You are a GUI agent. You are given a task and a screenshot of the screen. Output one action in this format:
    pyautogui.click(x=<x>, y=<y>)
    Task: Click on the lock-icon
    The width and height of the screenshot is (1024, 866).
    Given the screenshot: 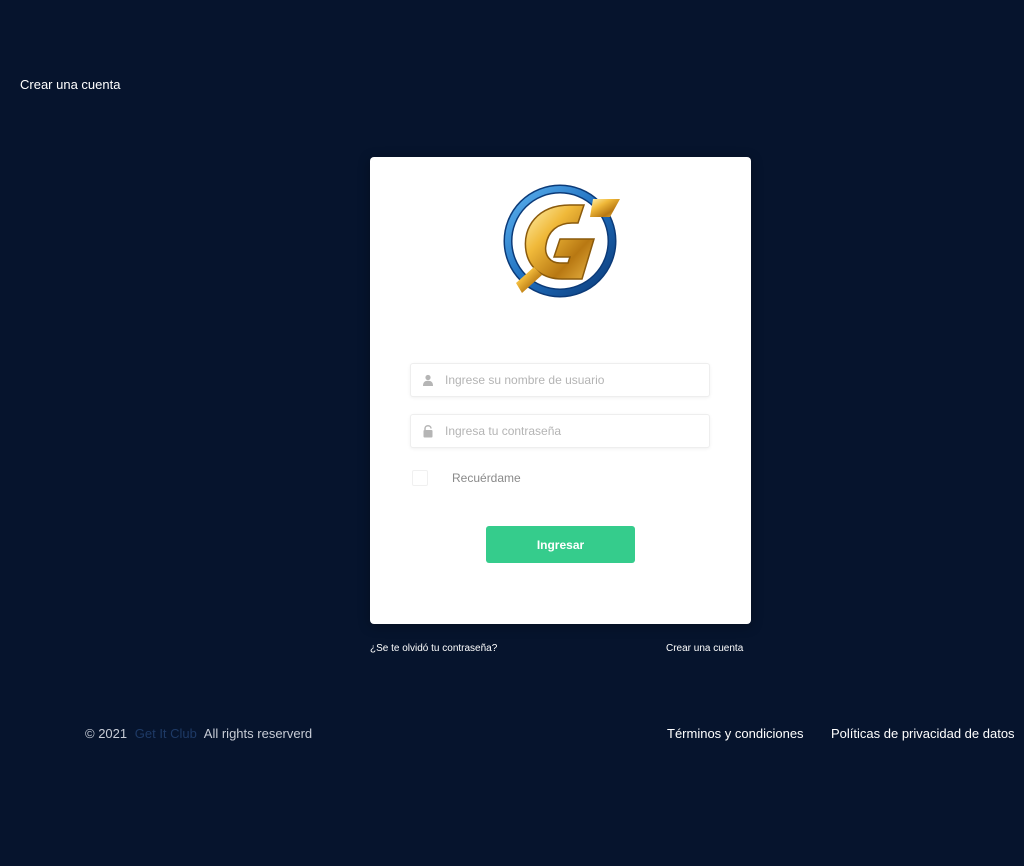 What is the action you would take?
    pyautogui.click(x=428, y=431)
    